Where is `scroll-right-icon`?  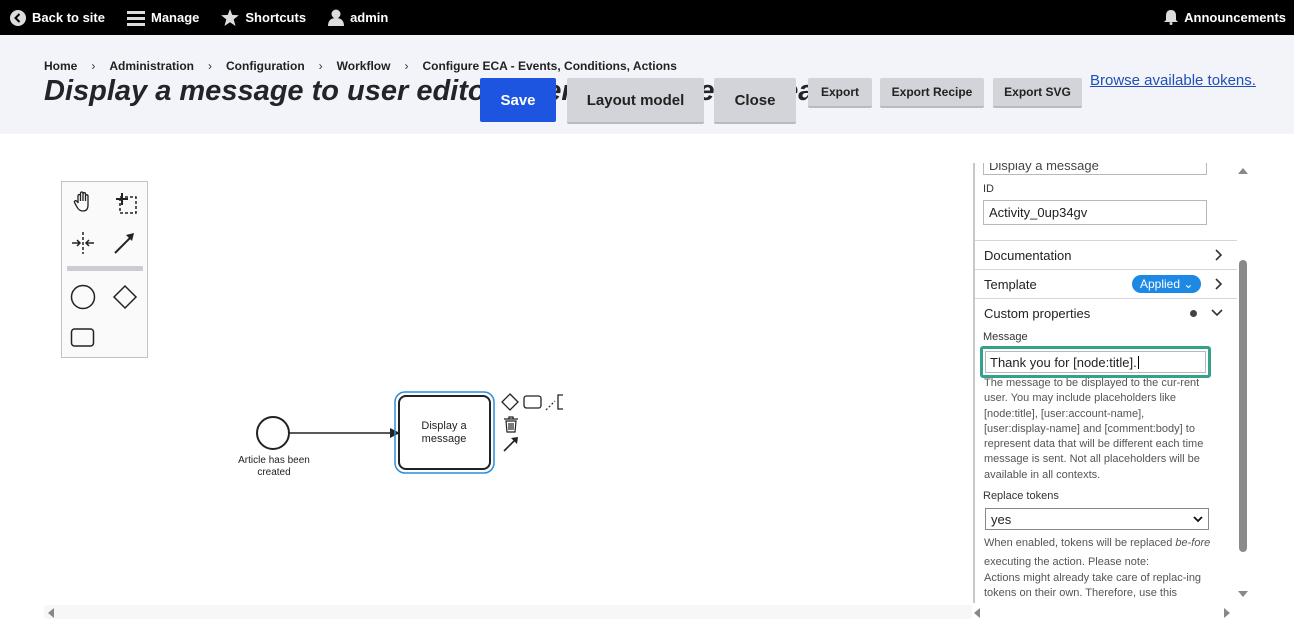
scroll-right-icon is located at coordinates (1227, 613).